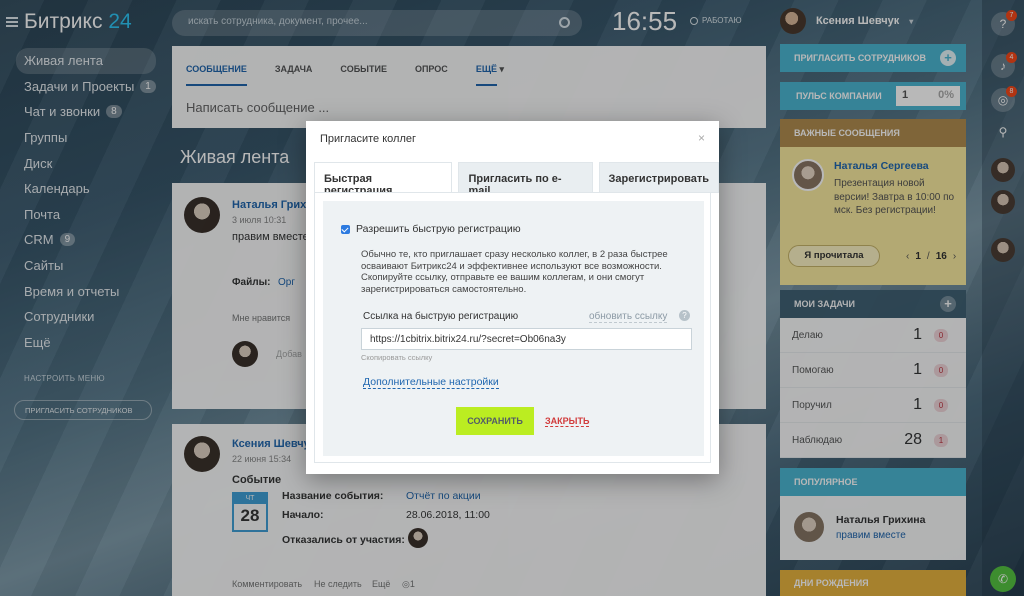 This screenshot has width=1024, height=596. What do you see at coordinates (526, 339) in the screenshot?
I see `registration-url-field` at bounding box center [526, 339].